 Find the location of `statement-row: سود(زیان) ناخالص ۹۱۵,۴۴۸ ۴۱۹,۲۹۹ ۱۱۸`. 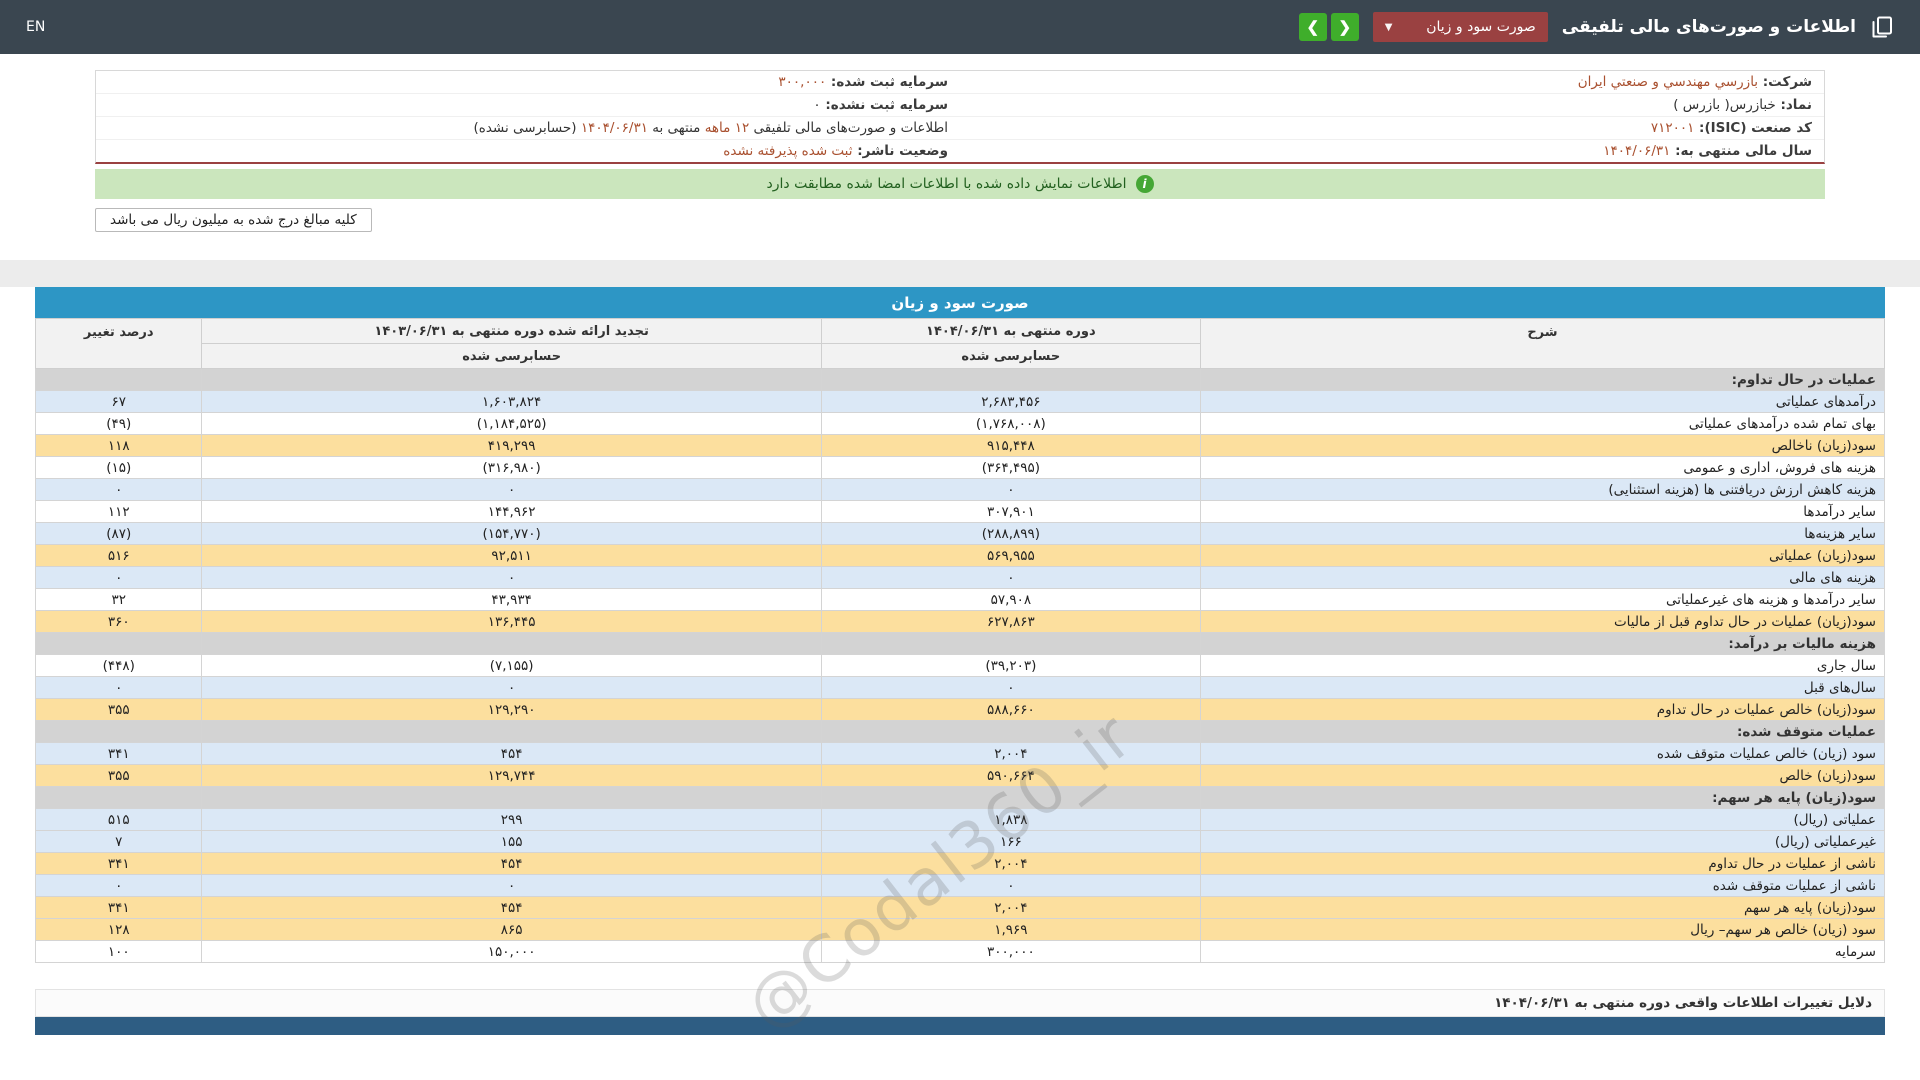

statement-row: سود(زیان) ناخالص ۹۱۵,۴۴۸ ۴۱۹,۲۹۹ ۱۱۸ is located at coordinates (960, 445).